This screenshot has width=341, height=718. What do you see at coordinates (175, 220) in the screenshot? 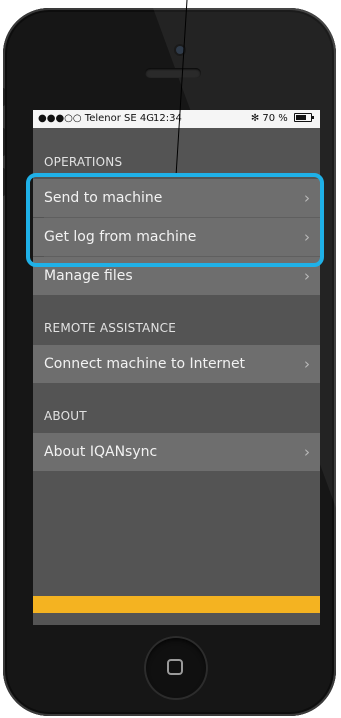
I see `highlight-callout-box` at bounding box center [175, 220].